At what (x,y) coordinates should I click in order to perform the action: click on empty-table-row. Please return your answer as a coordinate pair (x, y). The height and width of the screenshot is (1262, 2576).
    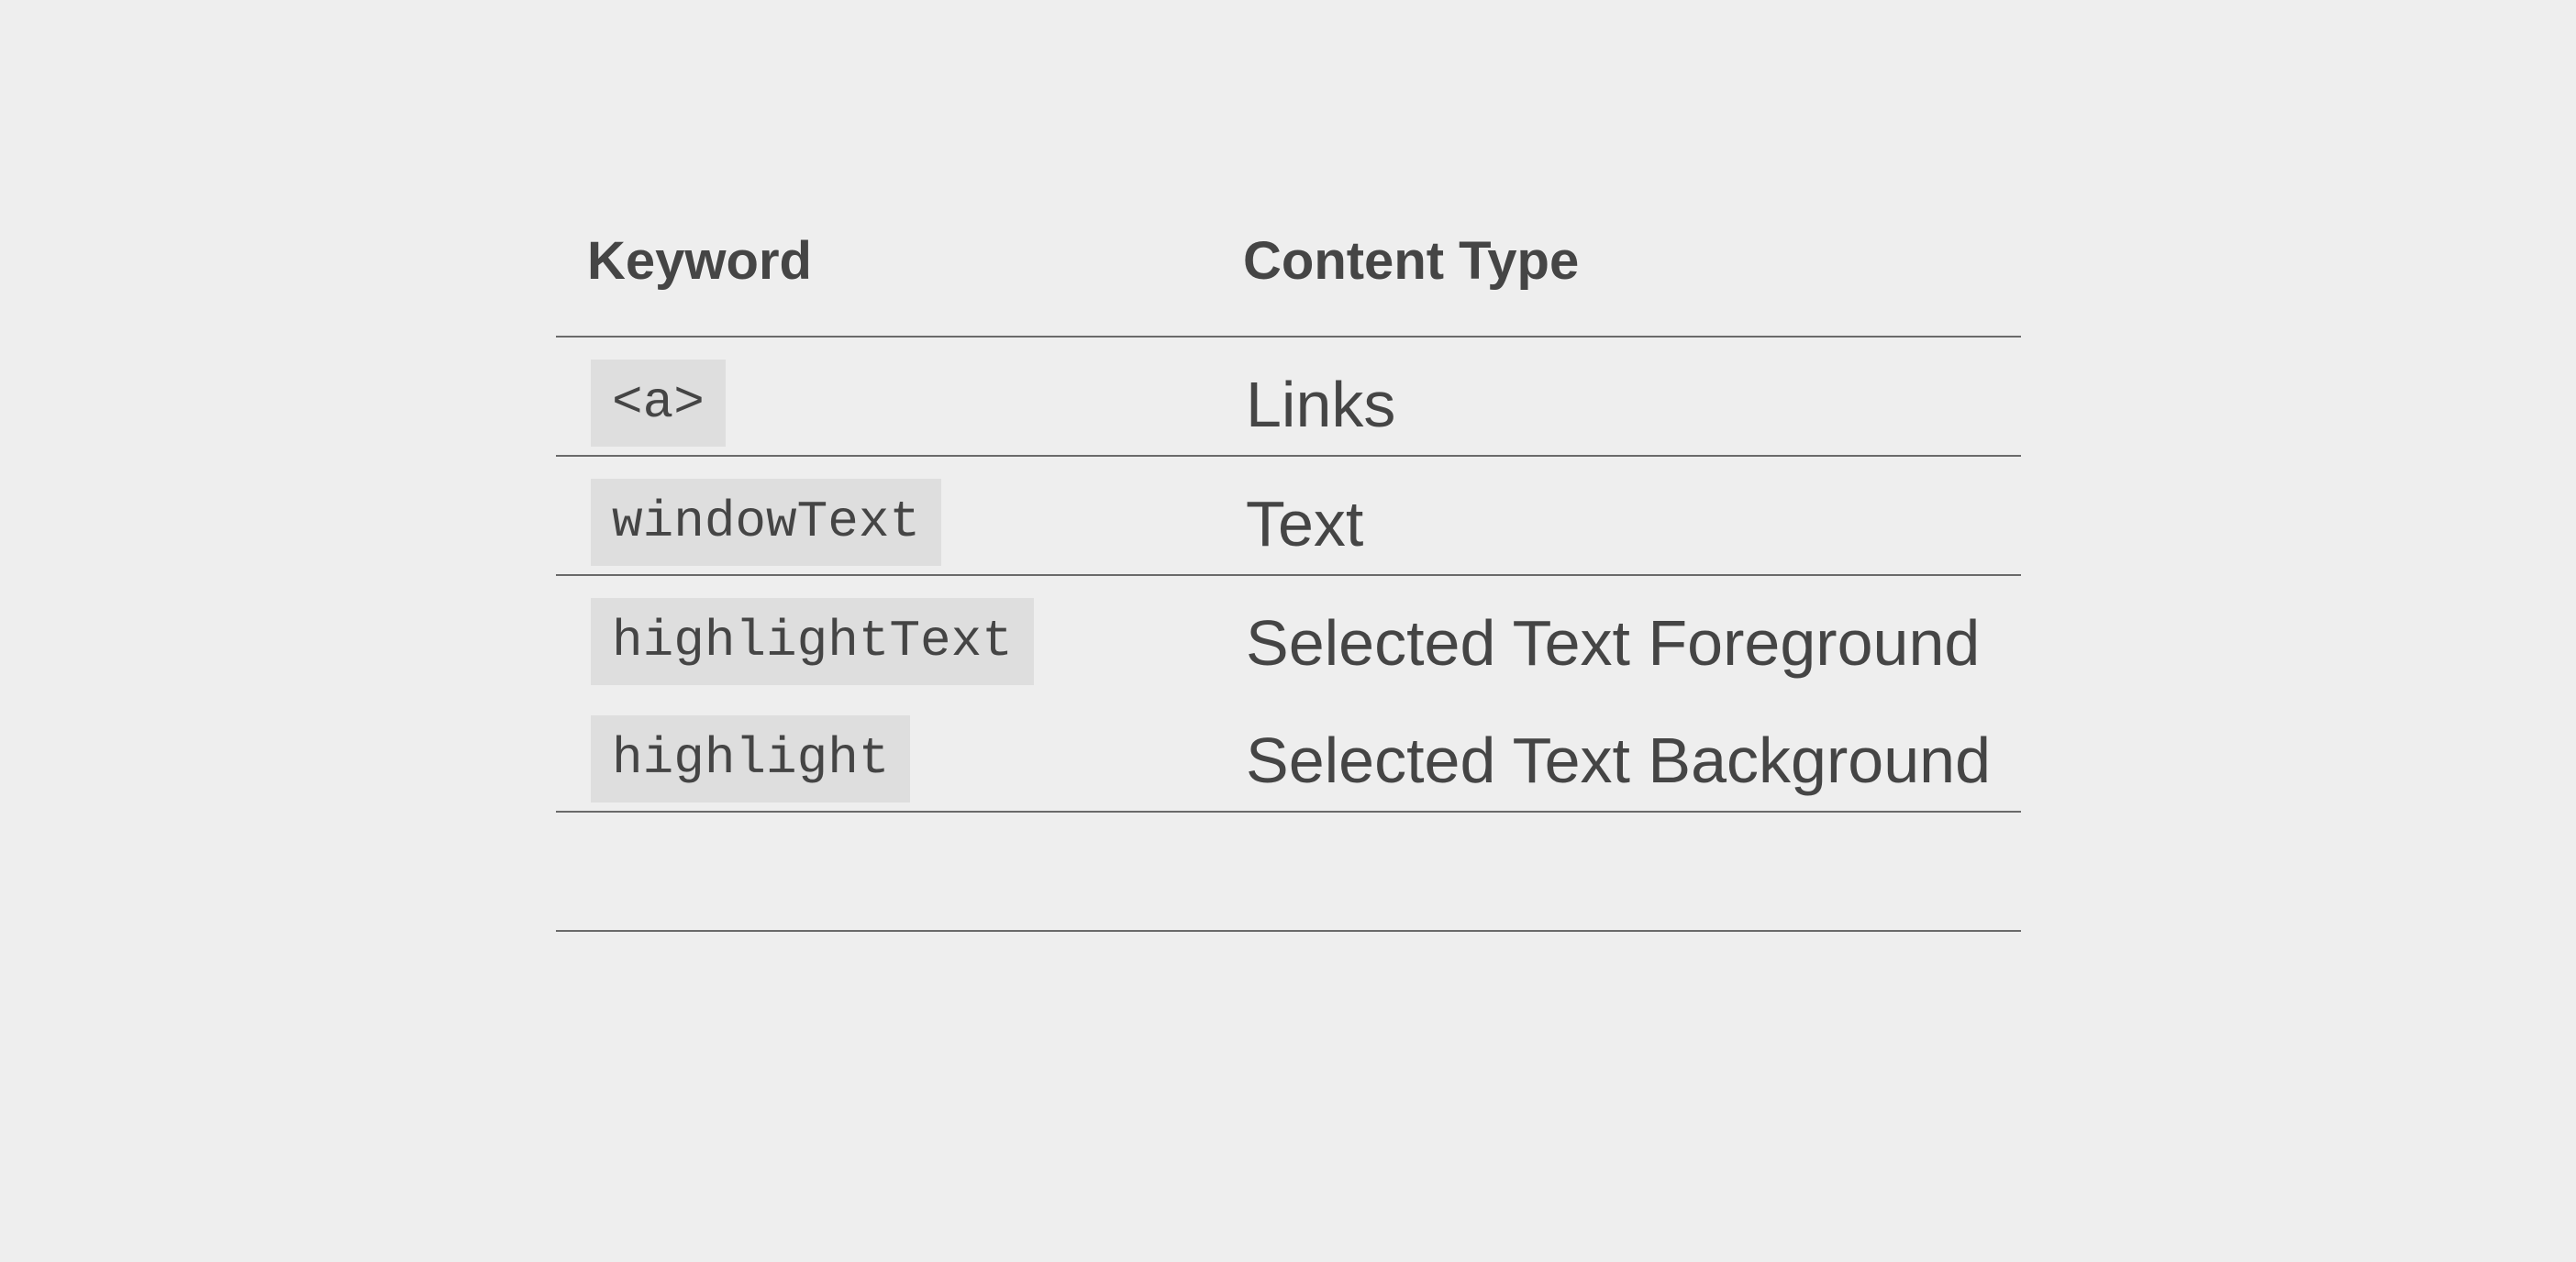
    Looking at the image, I should click on (1288, 873).